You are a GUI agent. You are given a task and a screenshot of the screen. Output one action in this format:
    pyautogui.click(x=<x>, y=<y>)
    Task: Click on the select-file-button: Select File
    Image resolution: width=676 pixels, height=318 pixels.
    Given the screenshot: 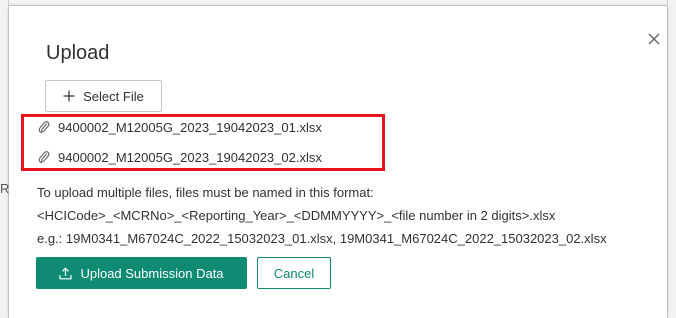 What is the action you would take?
    pyautogui.click(x=103, y=96)
    